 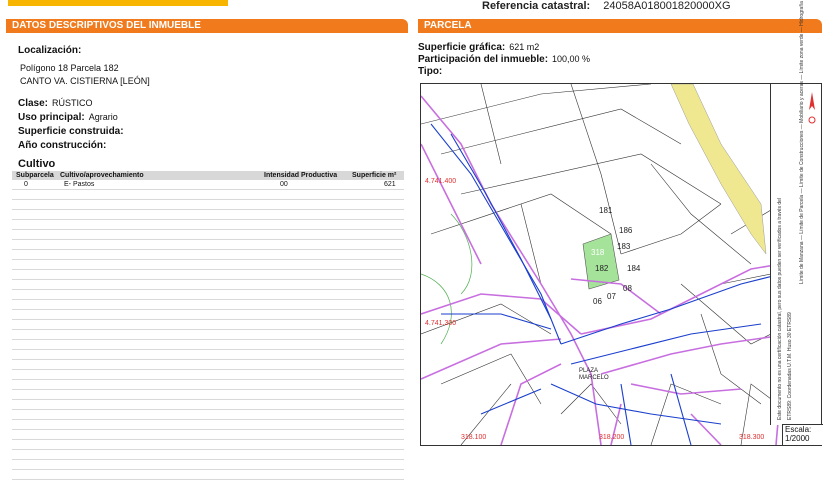 What do you see at coordinates (571, 59) in the screenshot?
I see `participacion-value: 100,00 %` at bounding box center [571, 59].